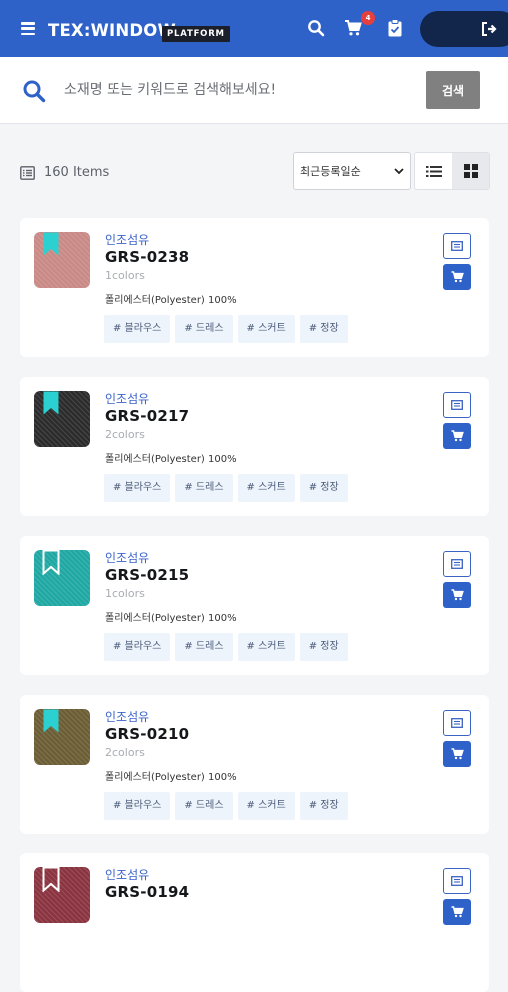  Describe the element at coordinates (330, 171) in the screenshot. I see `sort-select-value: 최근등록일순` at that location.